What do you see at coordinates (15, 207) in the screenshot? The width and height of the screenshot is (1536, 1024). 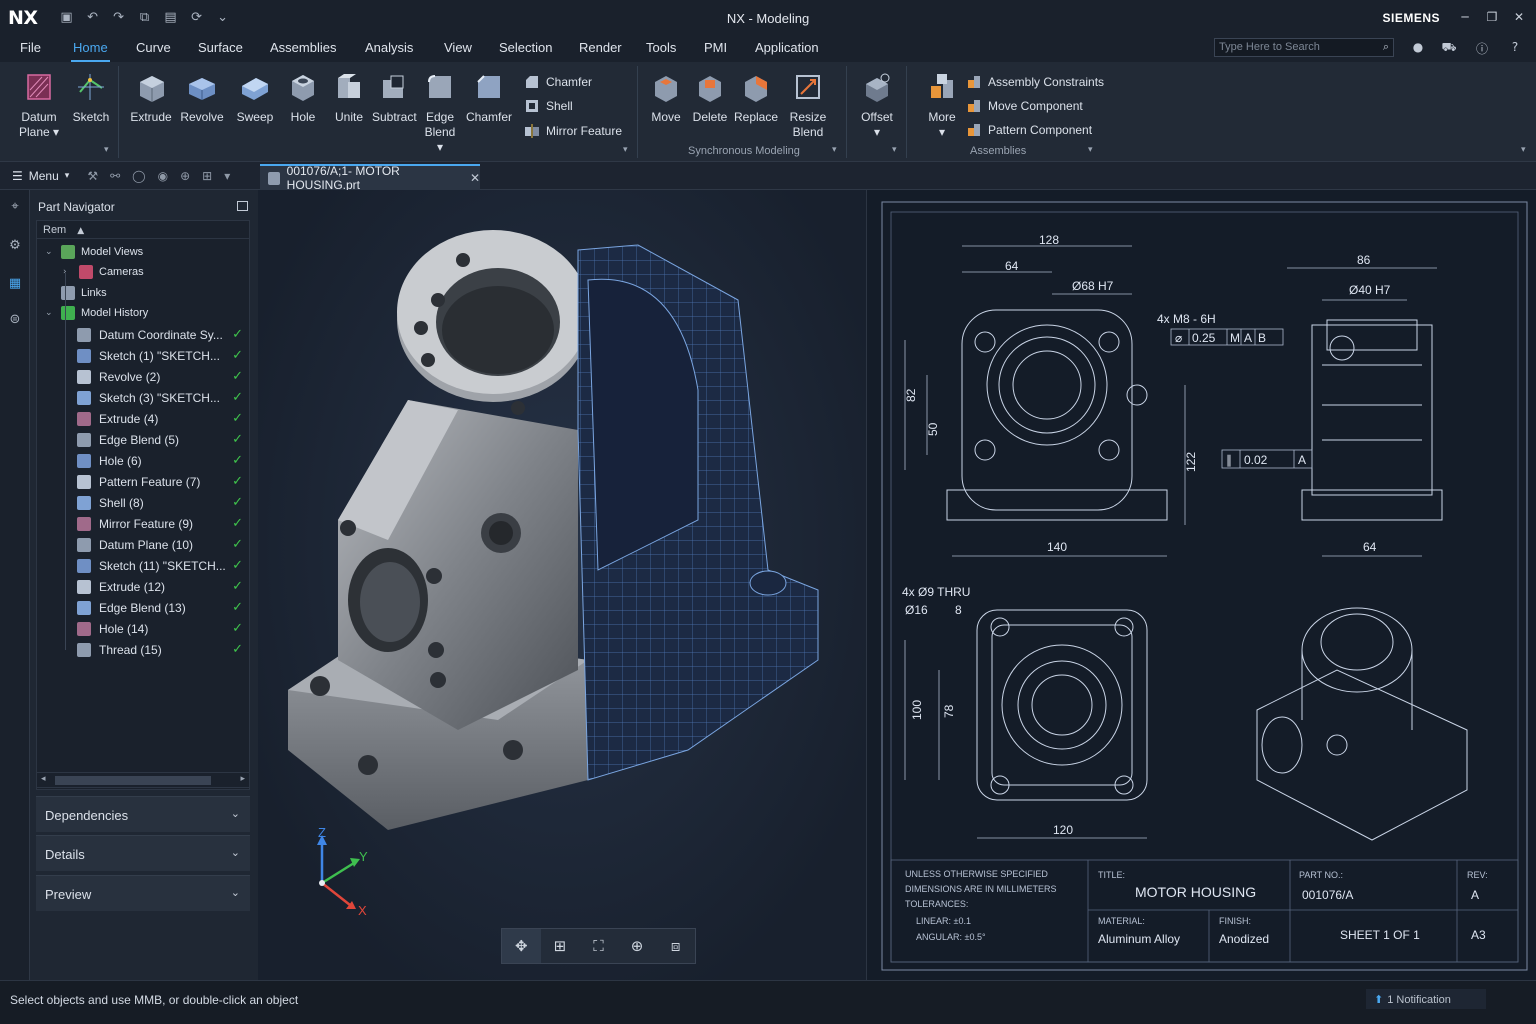 I see `crosshair-icon: ⌖` at bounding box center [15, 207].